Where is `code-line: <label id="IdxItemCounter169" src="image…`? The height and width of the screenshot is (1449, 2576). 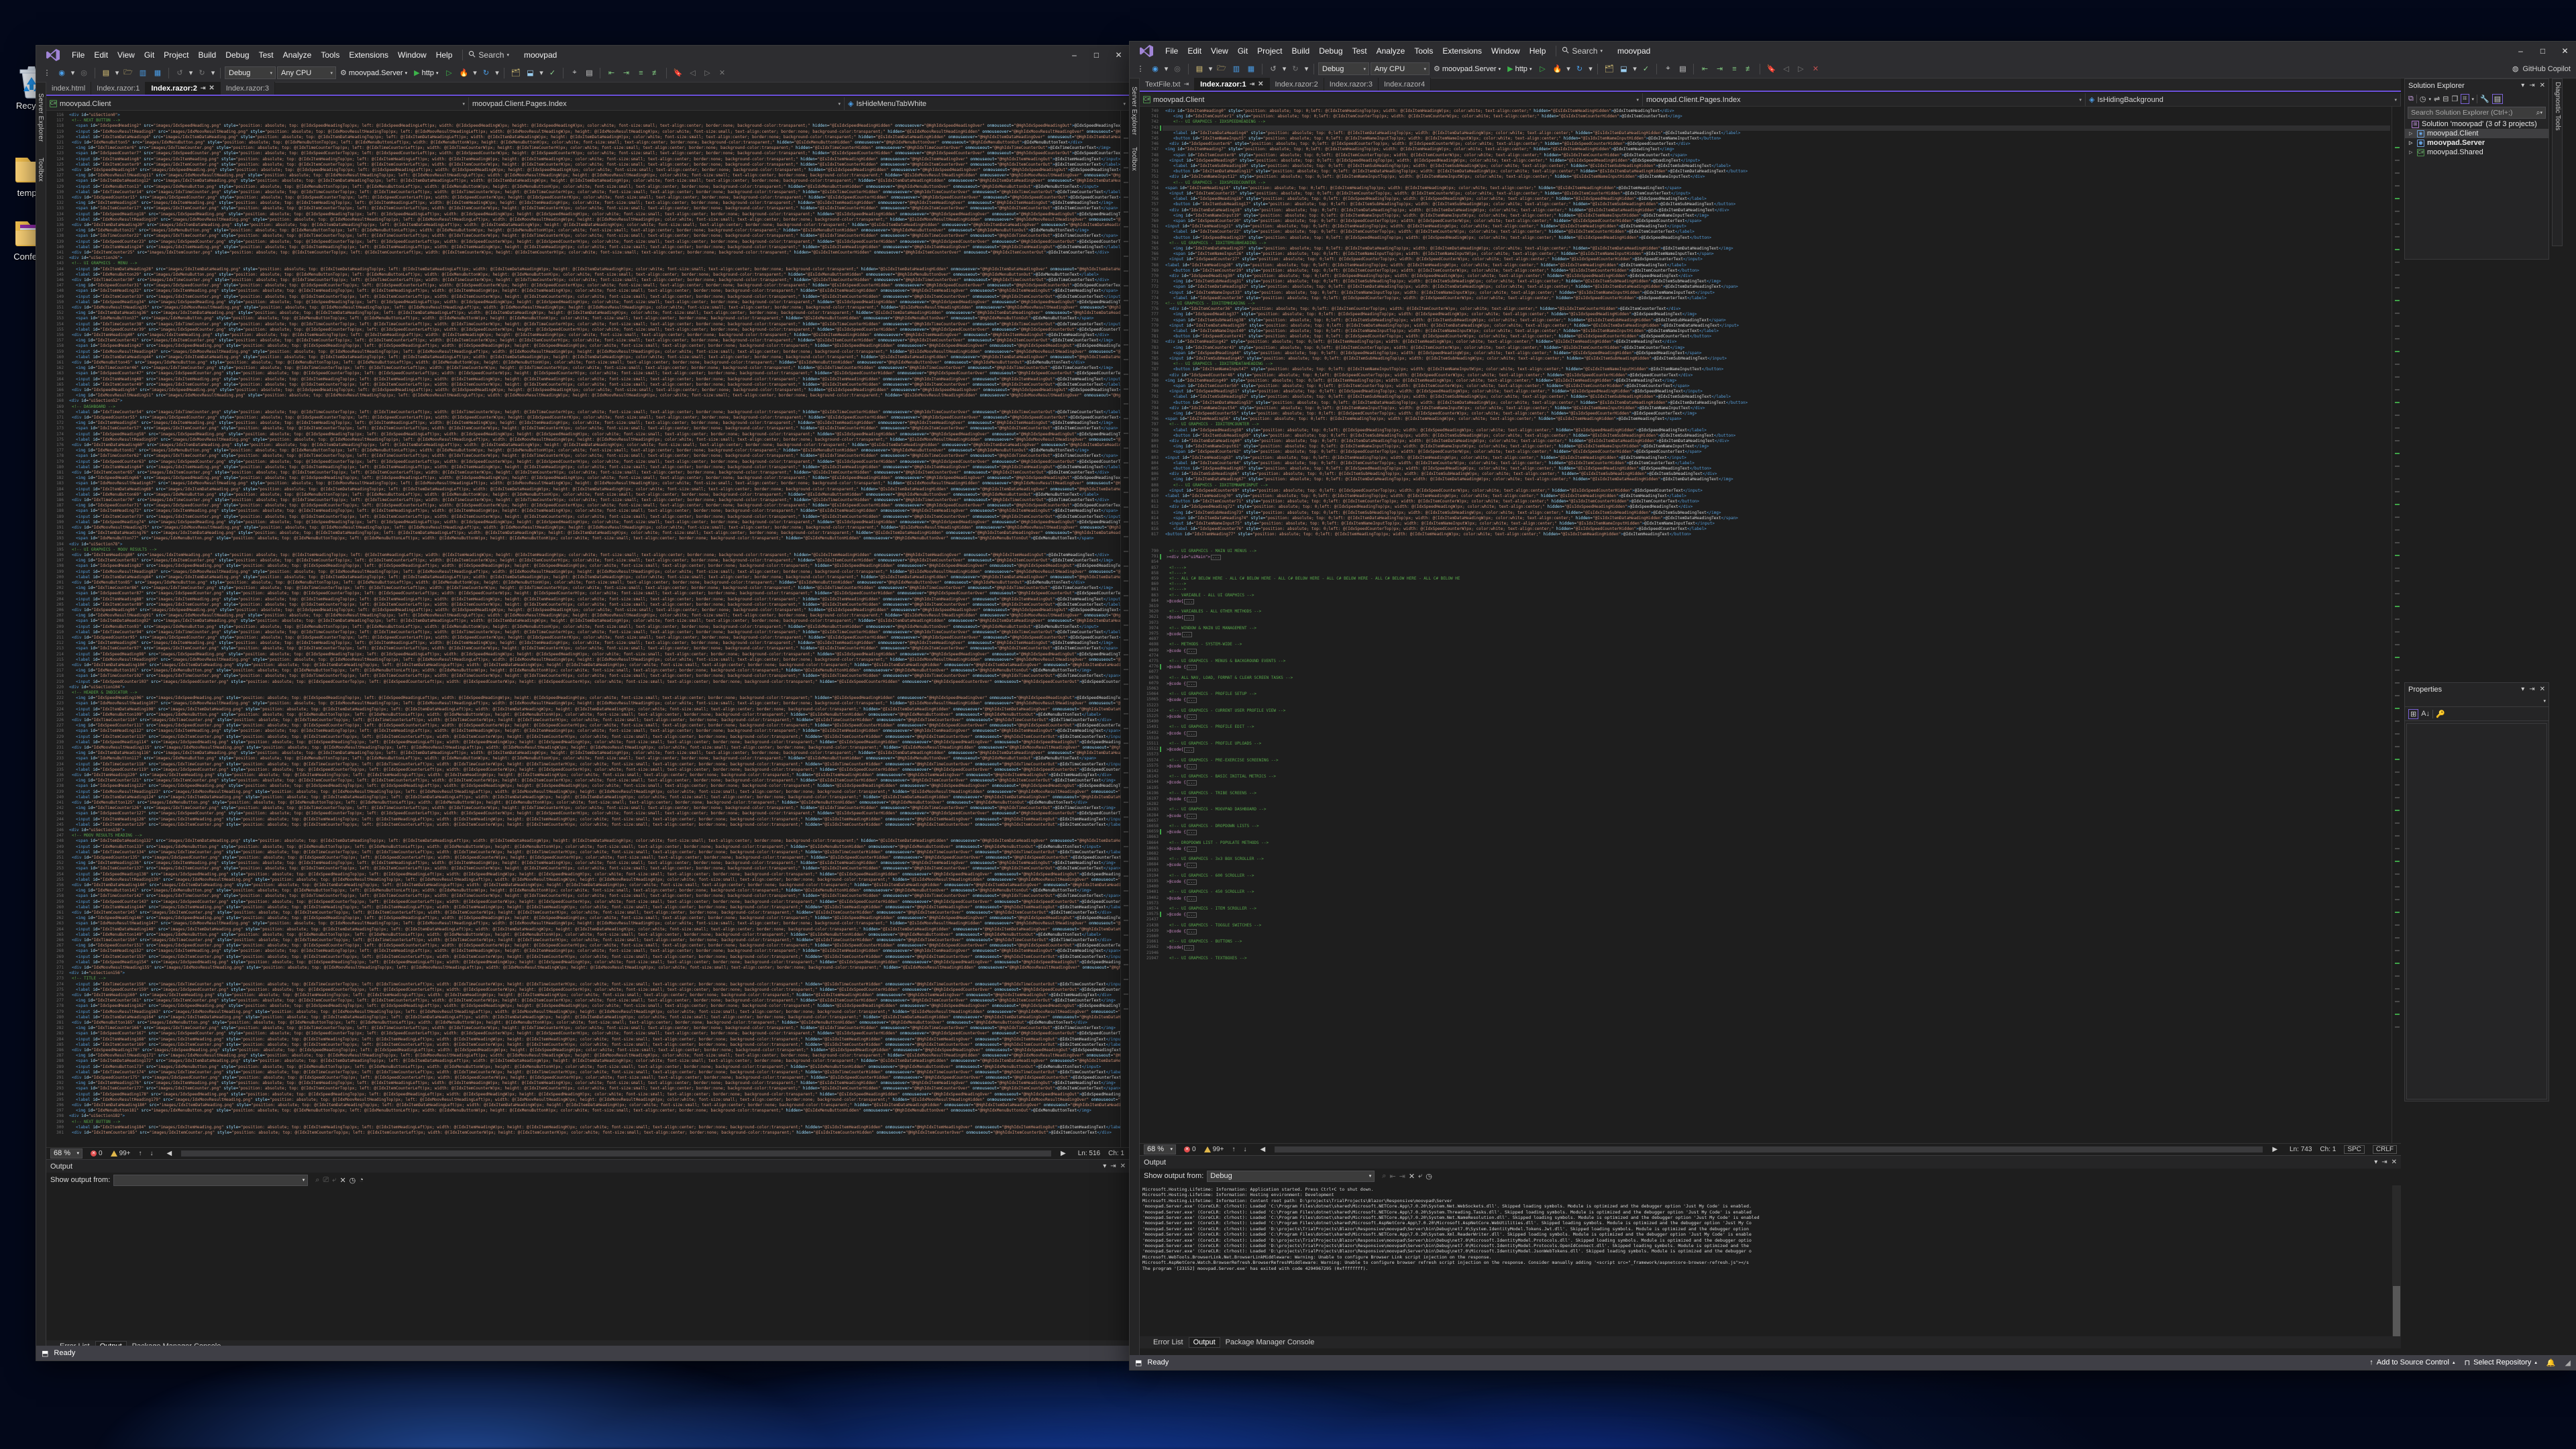
code-line: <label id="IdxItemCounter169" src="image… is located at coordinates (600, 1044).